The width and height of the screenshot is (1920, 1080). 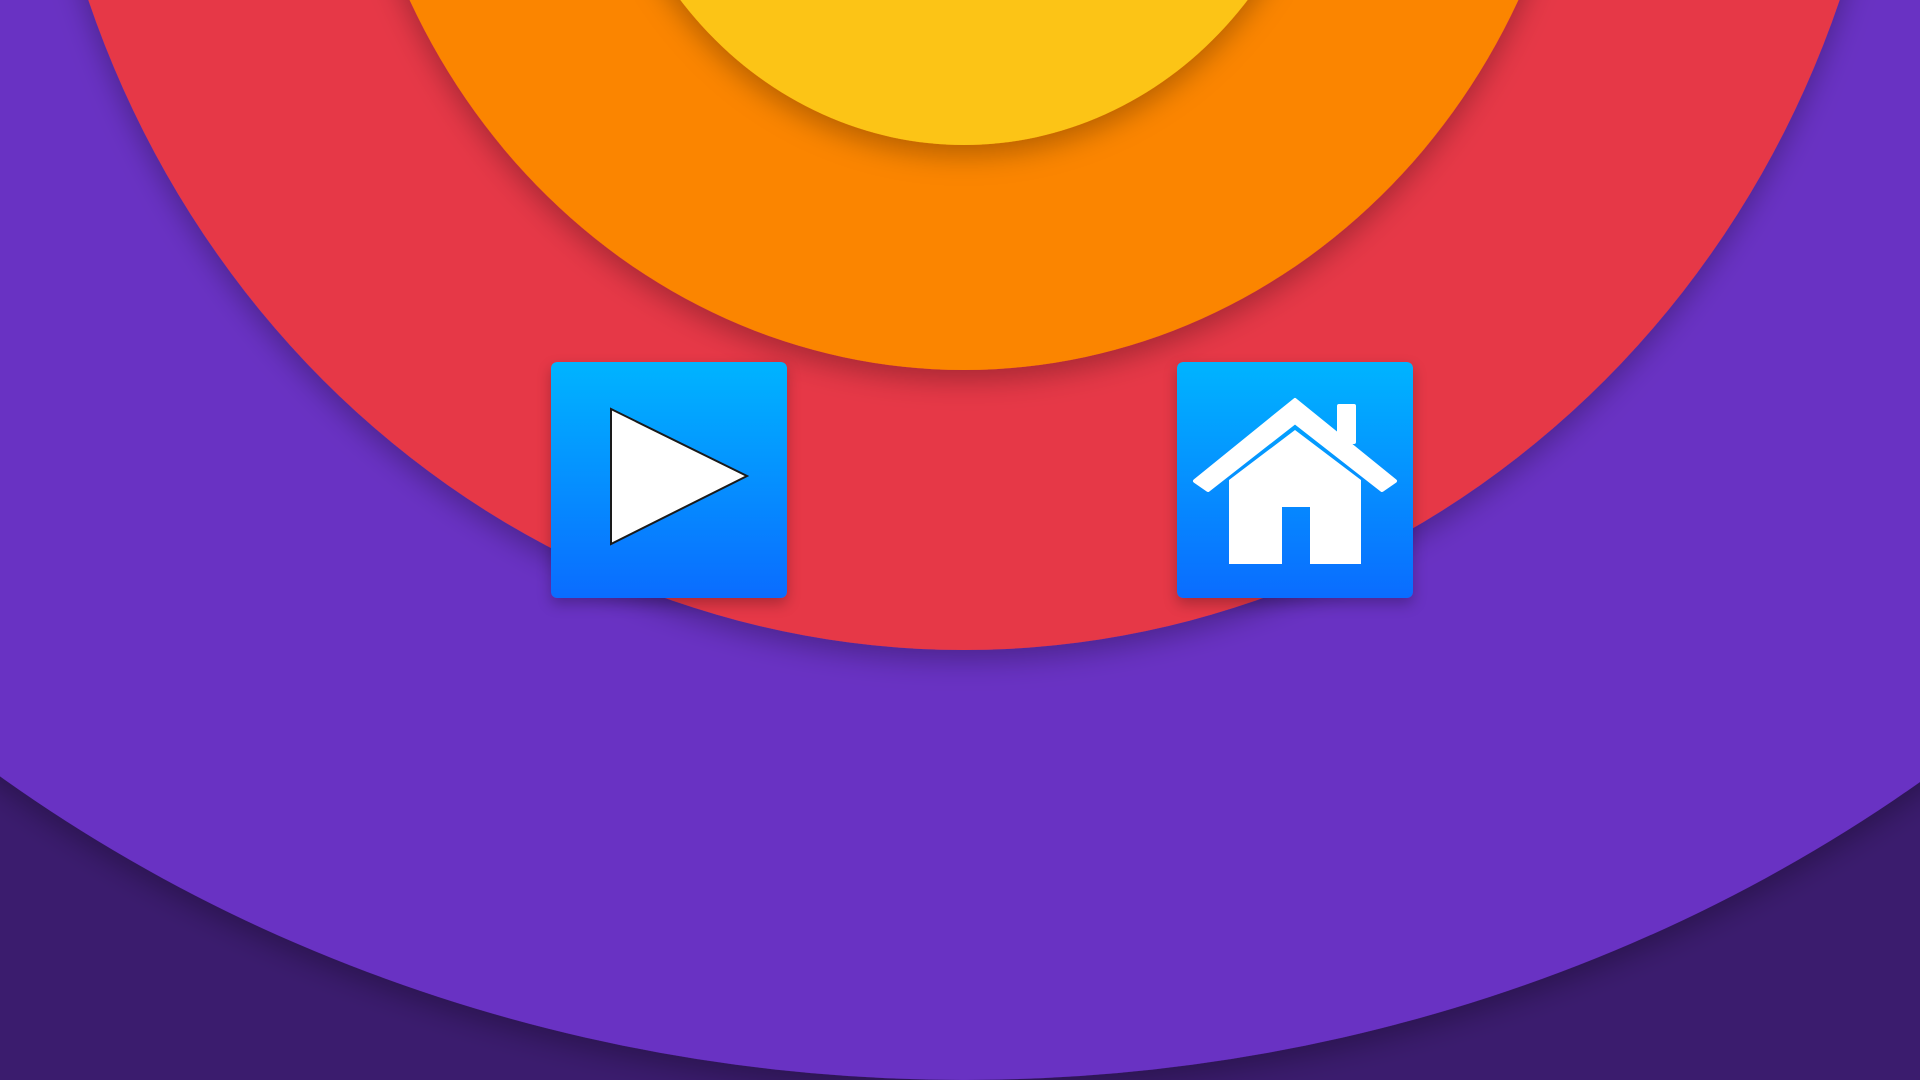 I want to click on play-button, so click(x=669, y=480).